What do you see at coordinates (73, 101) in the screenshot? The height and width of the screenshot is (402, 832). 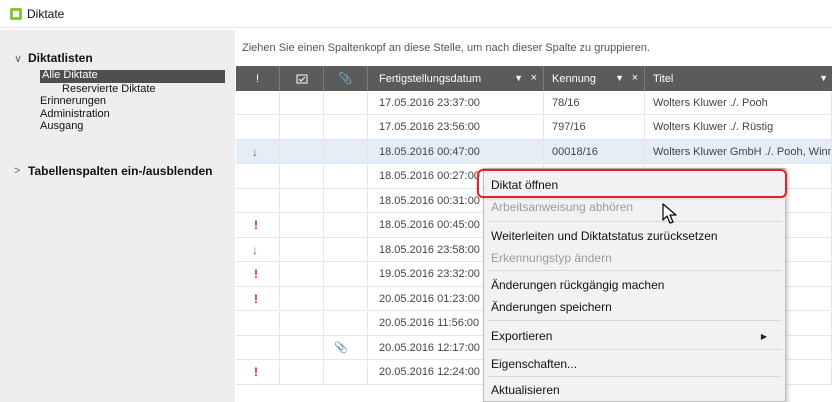 I see `sidebar-item-erinnerungen: Erinnerungen` at bounding box center [73, 101].